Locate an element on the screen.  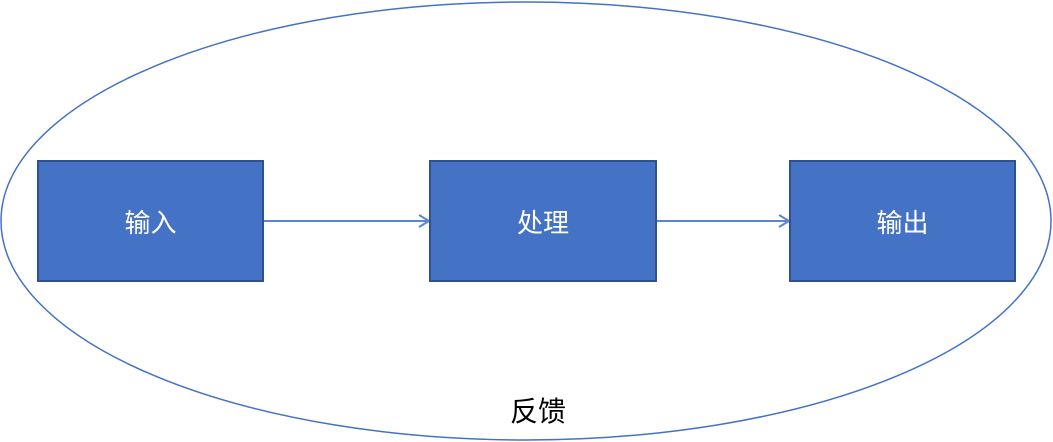
node-input: 输入 is located at coordinates (150, 221).